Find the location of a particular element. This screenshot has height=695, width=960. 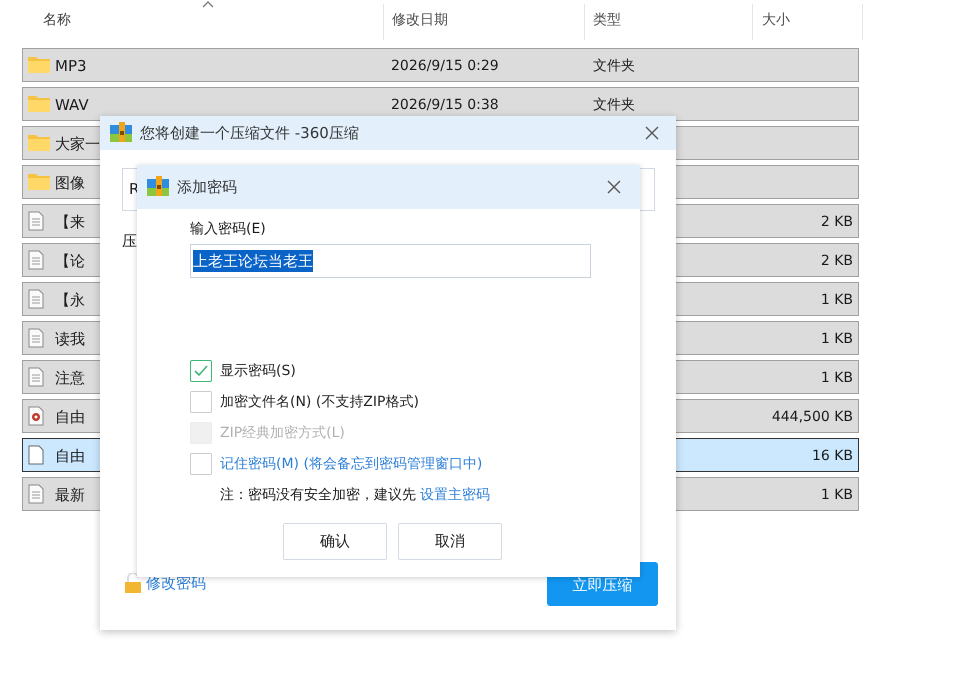

file-name: 图像 is located at coordinates (70, 183).